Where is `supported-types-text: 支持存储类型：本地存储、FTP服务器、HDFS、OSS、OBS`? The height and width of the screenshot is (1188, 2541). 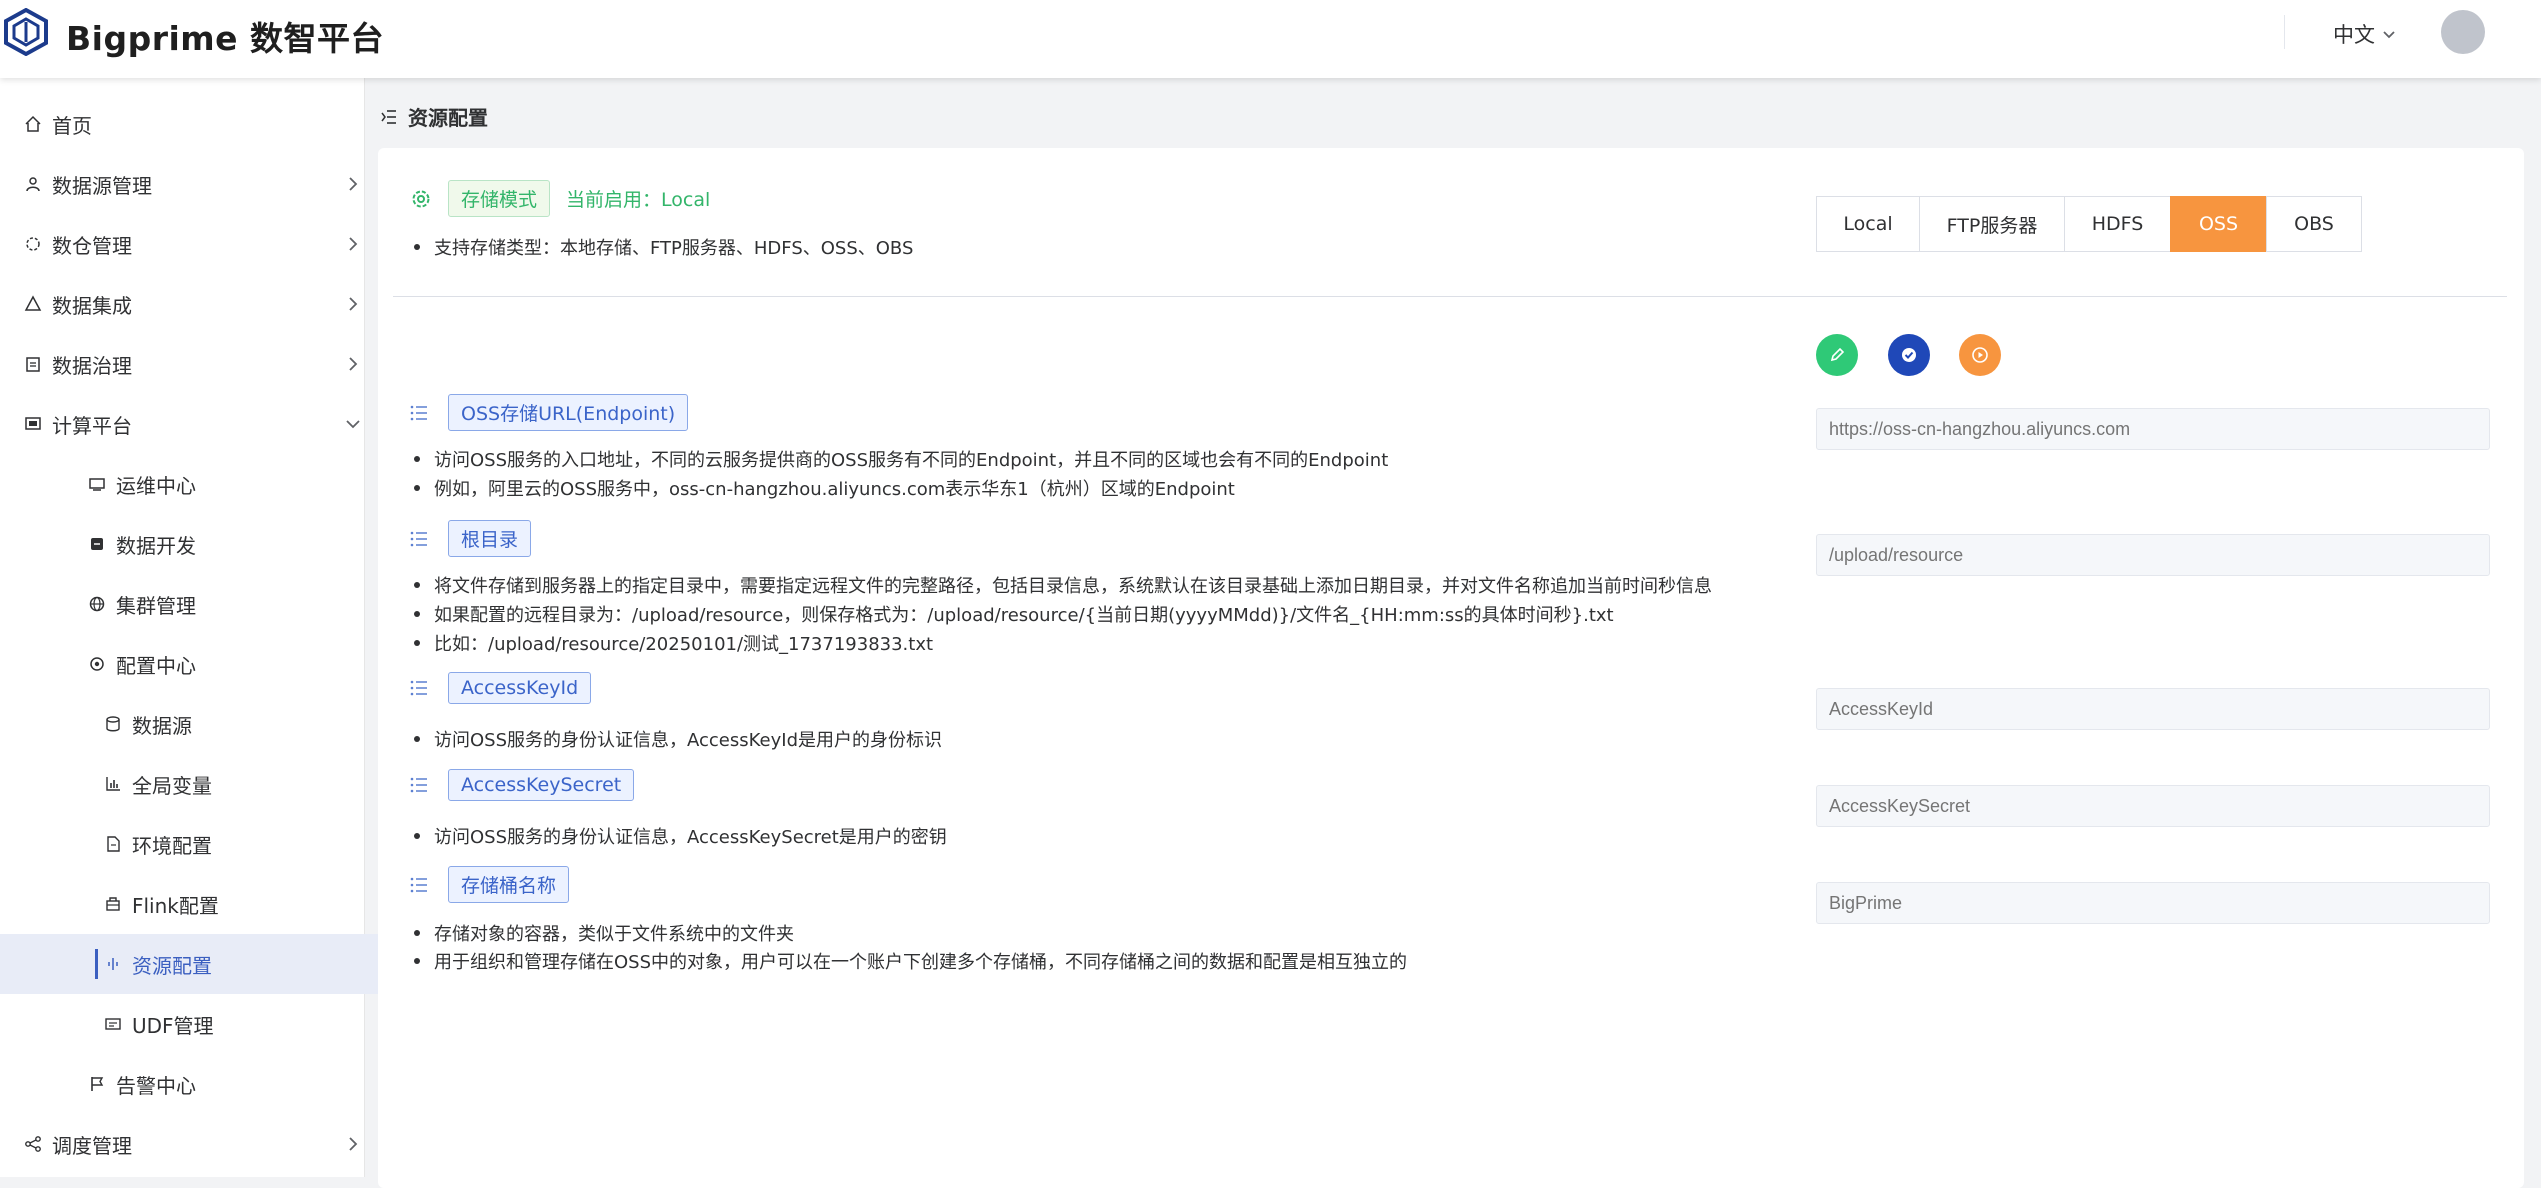
supported-types-text: 支持存储类型：本地存储、FTP服务器、HDFS、OSS、OBS is located at coordinates (663, 247).